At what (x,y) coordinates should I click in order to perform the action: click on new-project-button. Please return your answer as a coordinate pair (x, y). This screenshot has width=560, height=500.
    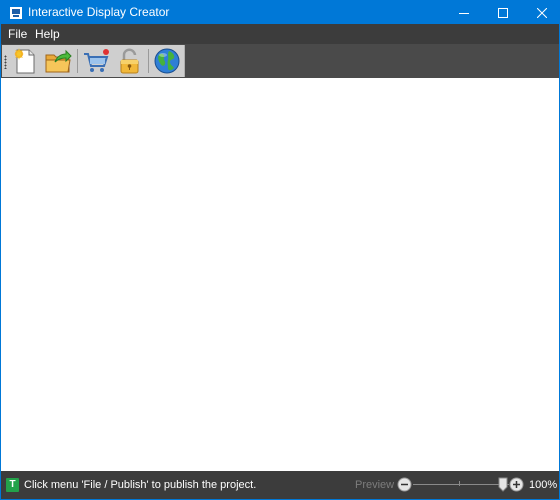
    Looking at the image, I should click on (25, 61).